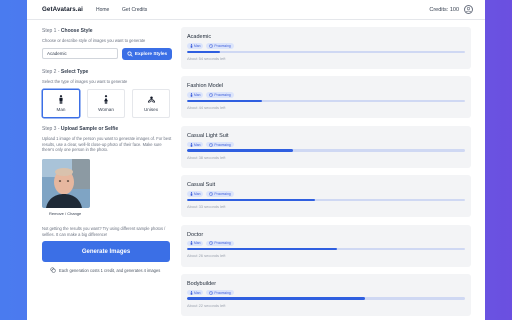  I want to click on type-option-man: Man, so click(61, 104).